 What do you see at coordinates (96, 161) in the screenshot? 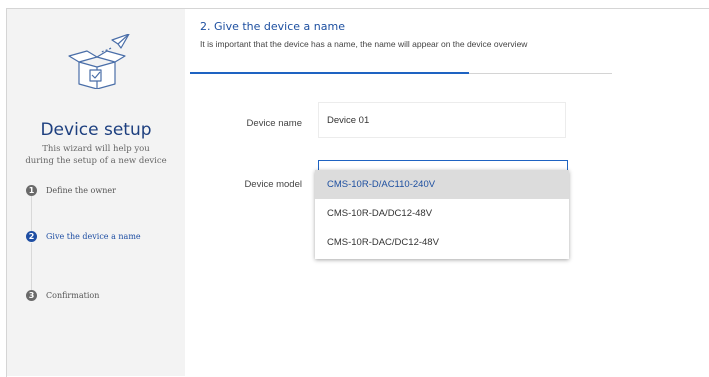
I see `sidebar-subtitle-line-2: during the setup of a new device` at bounding box center [96, 161].